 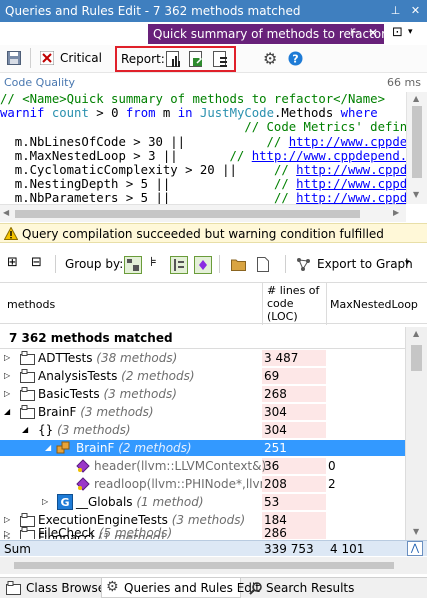 I want to click on tree-row: ▷ G __Globals (1 method) 53, so click(x=202, y=502).